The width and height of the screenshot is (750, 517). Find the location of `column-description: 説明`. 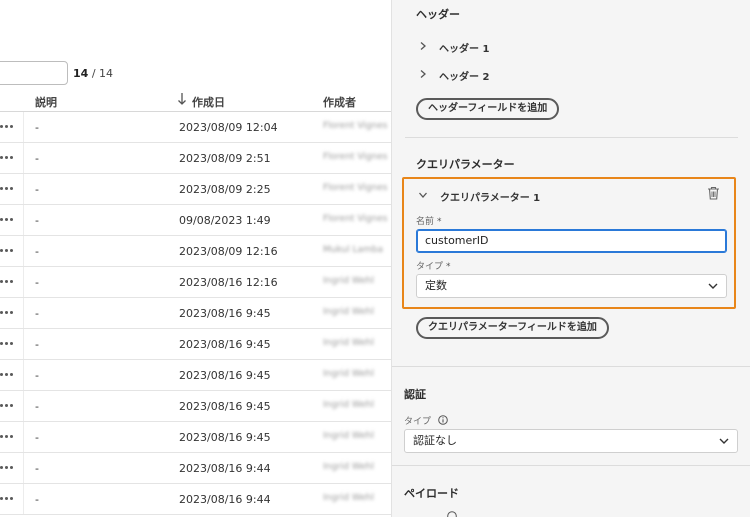

column-description: 説明 is located at coordinates (46, 102).